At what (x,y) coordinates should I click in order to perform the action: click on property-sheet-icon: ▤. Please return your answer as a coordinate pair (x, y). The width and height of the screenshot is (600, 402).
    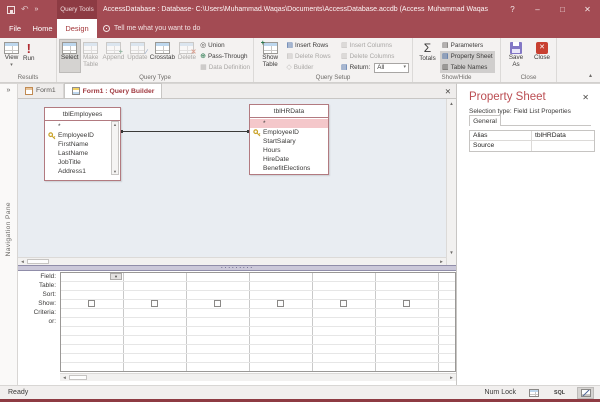
    Looking at the image, I should click on (445, 56).